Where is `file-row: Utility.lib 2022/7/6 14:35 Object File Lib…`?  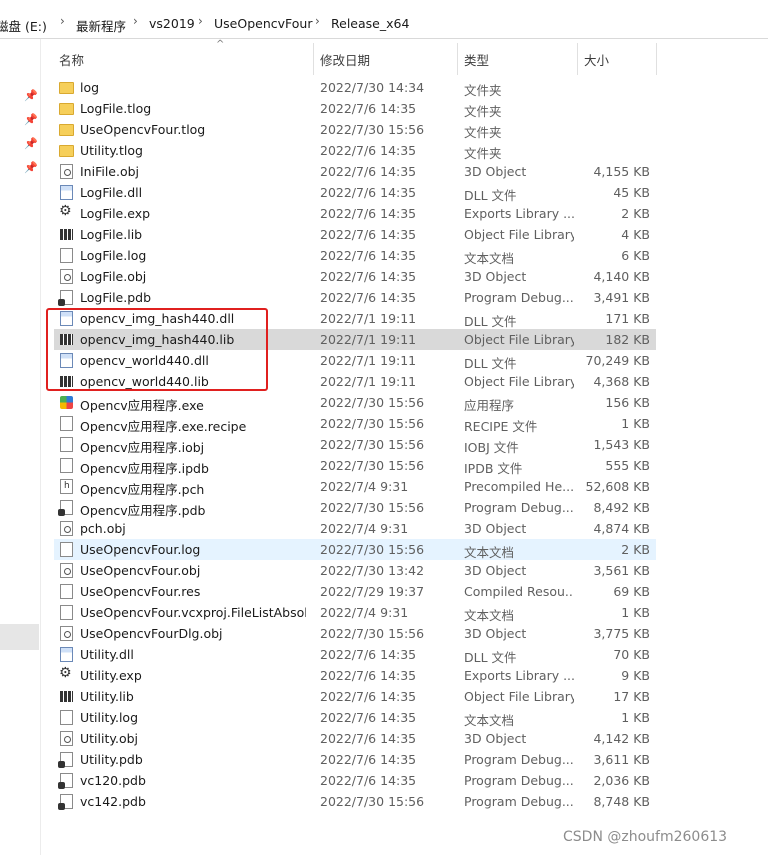
file-row: Utility.lib 2022/7/6 14:35 Object File Lib… is located at coordinates (355, 696).